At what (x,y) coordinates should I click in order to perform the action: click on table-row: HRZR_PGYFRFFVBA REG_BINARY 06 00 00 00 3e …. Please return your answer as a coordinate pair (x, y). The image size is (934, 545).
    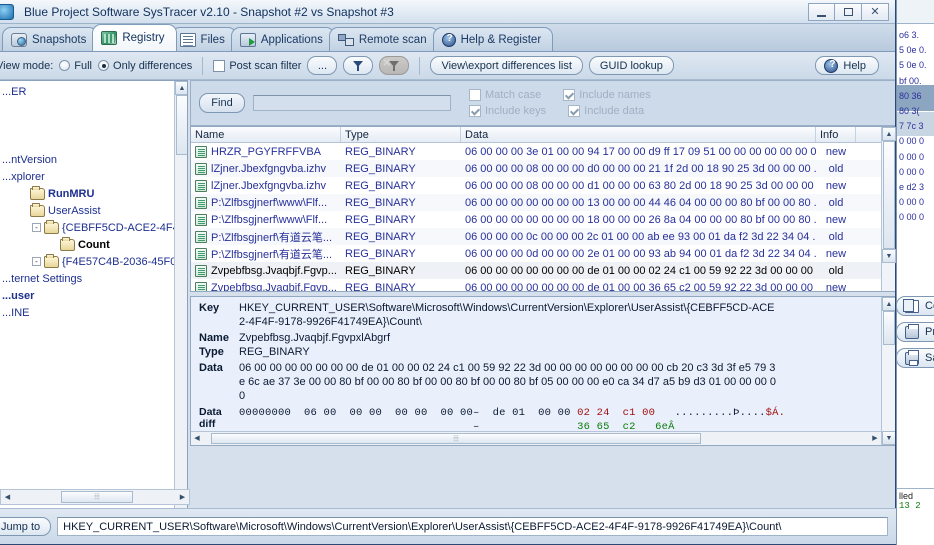
    Looking at the image, I should click on (543, 151).